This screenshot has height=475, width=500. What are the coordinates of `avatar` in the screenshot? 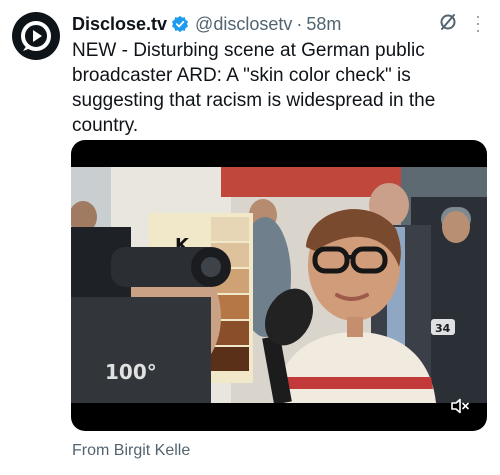 It's located at (36, 36).